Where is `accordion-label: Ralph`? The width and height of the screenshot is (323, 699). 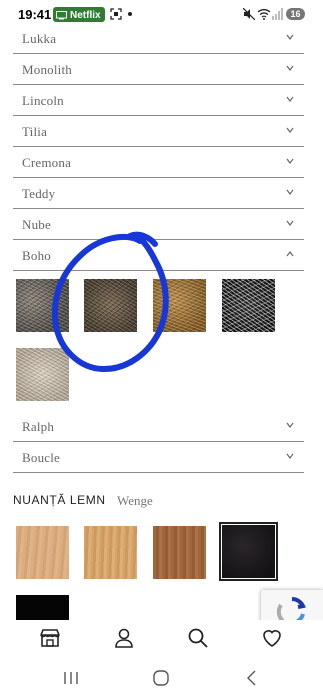 accordion-label: Ralph is located at coordinates (38, 426).